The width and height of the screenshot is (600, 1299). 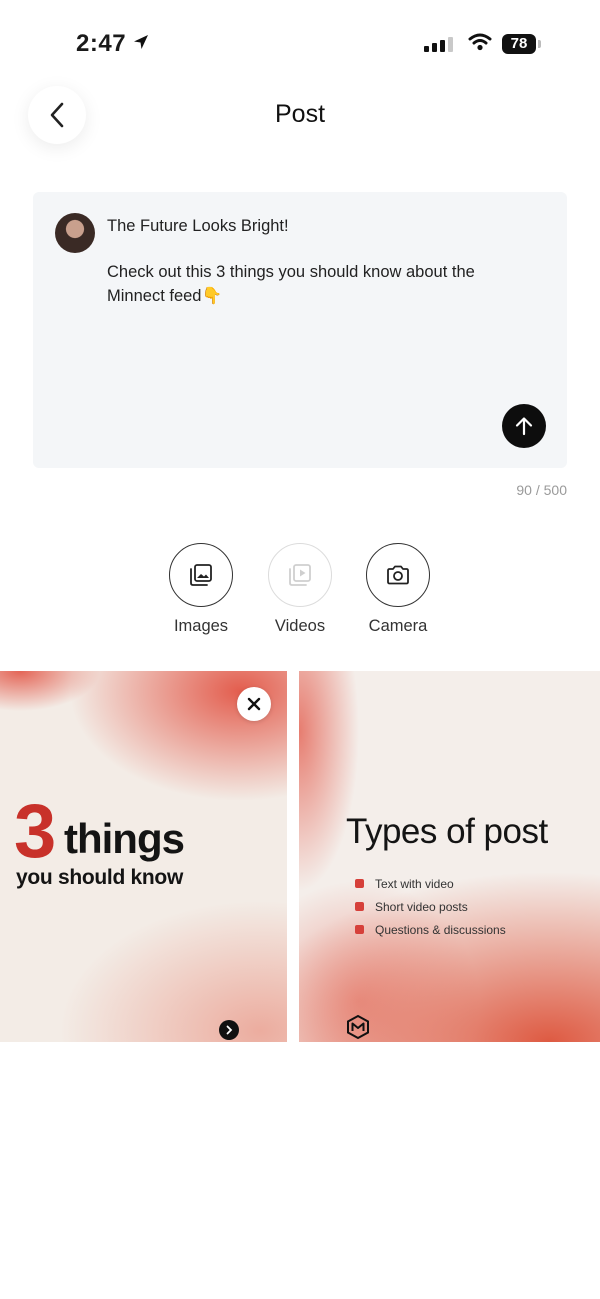 I want to click on user-avatar, so click(x=75, y=233).